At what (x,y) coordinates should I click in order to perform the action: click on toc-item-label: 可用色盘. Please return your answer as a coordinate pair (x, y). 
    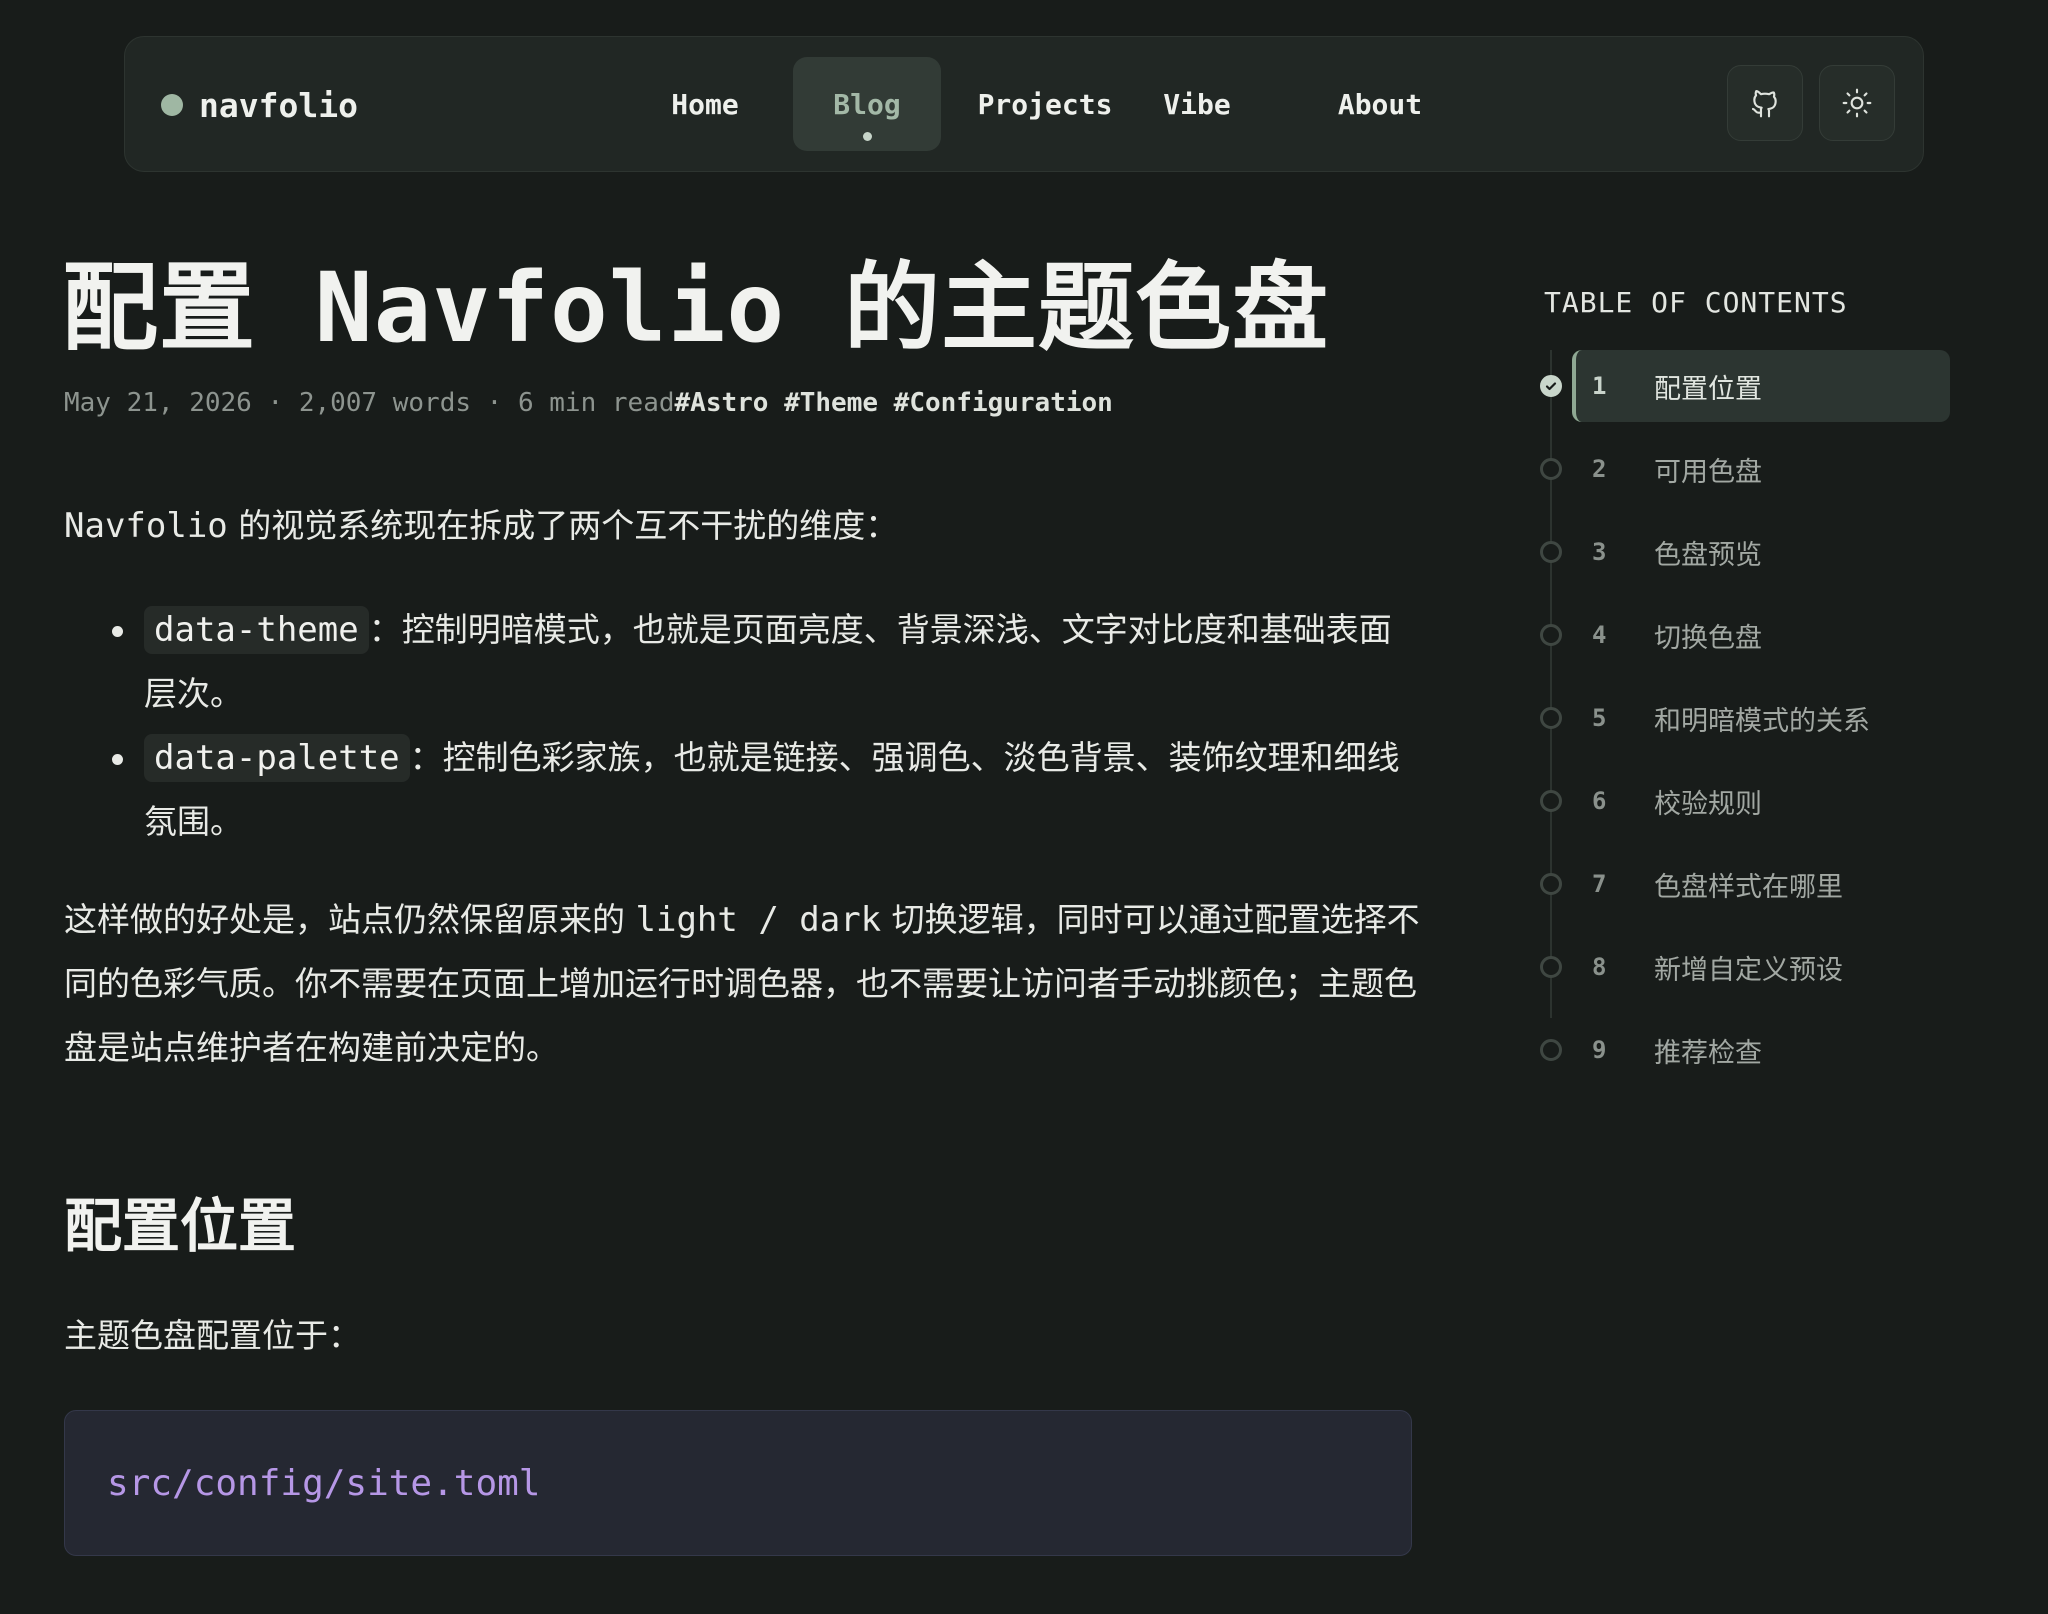
    Looking at the image, I should click on (1708, 472).